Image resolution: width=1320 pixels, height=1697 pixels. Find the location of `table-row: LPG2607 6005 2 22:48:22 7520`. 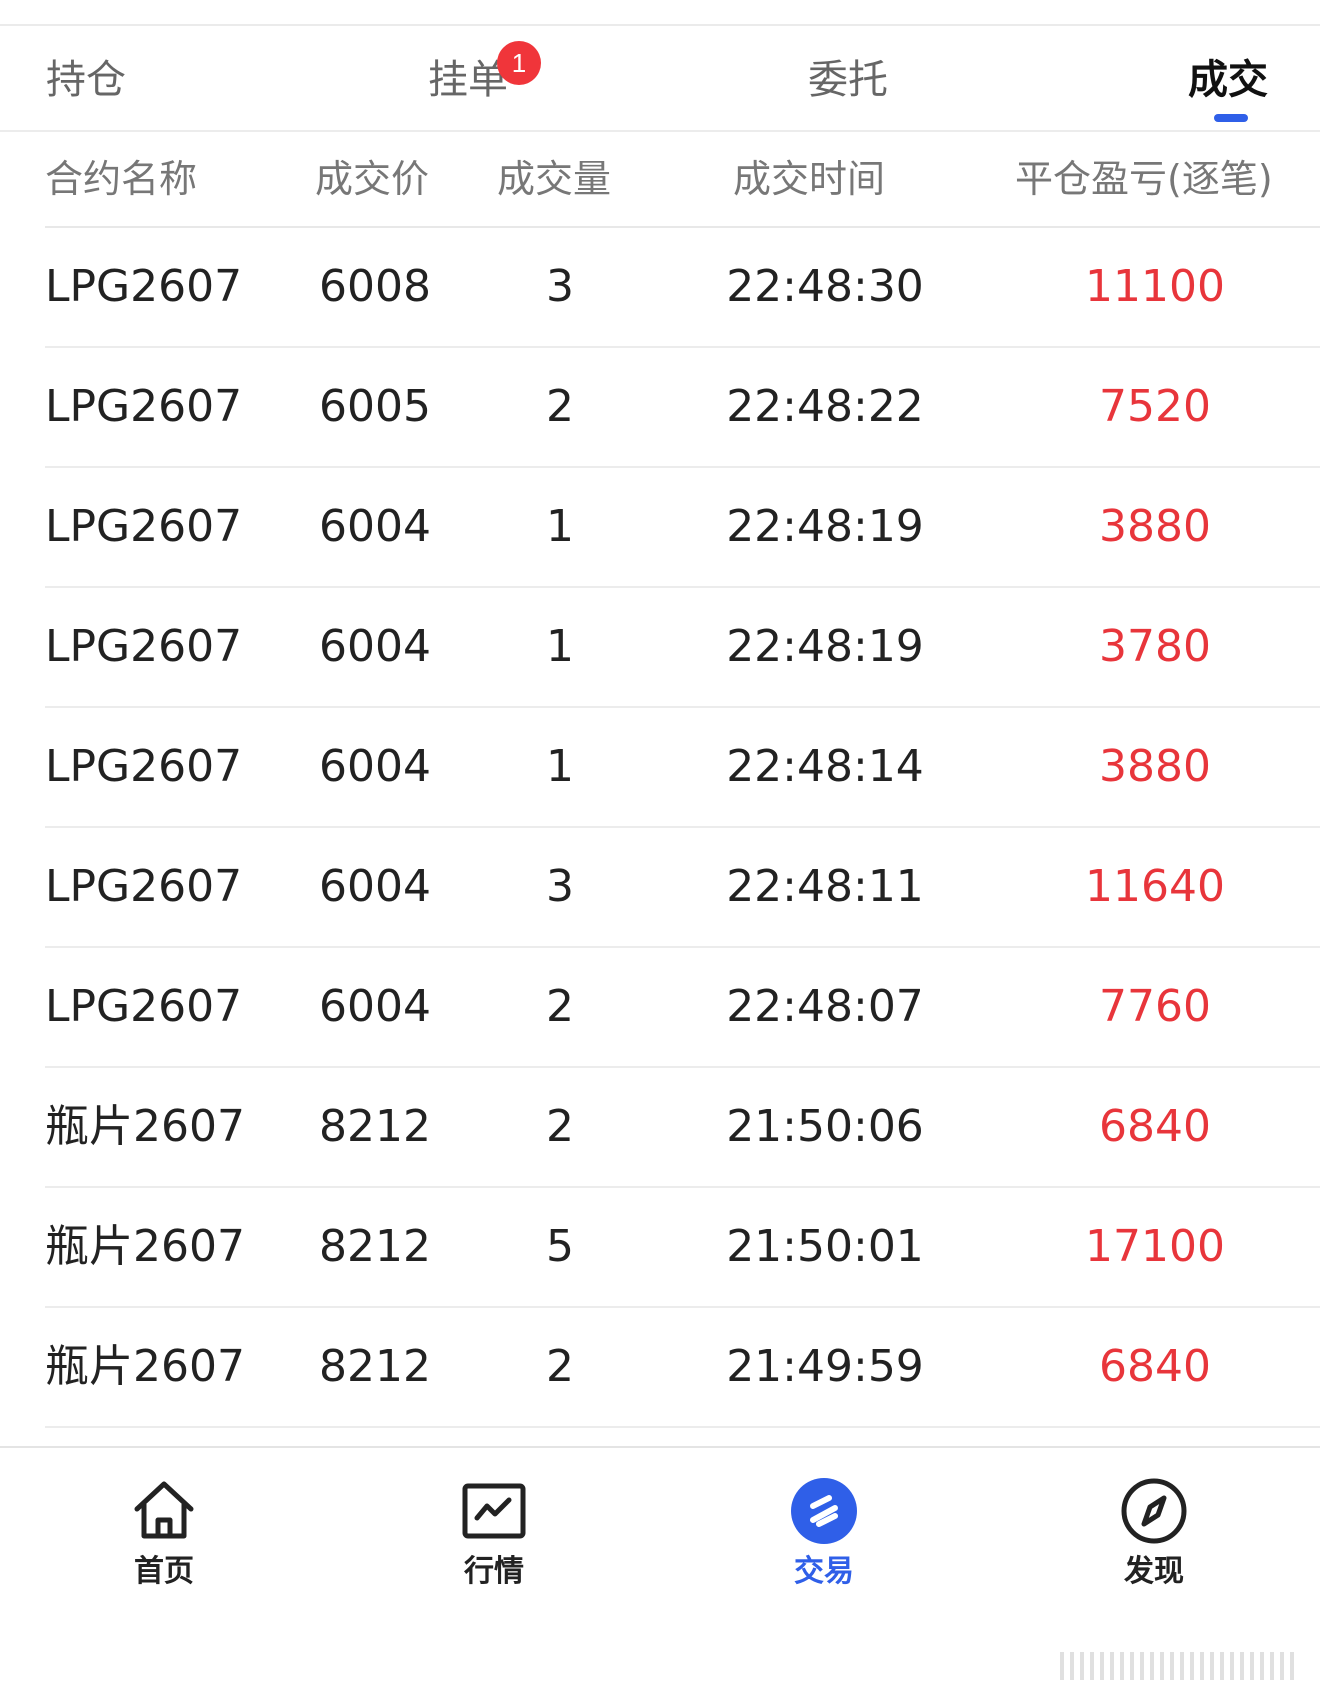

table-row: LPG2607 6005 2 22:48:22 7520 is located at coordinates (682, 408).